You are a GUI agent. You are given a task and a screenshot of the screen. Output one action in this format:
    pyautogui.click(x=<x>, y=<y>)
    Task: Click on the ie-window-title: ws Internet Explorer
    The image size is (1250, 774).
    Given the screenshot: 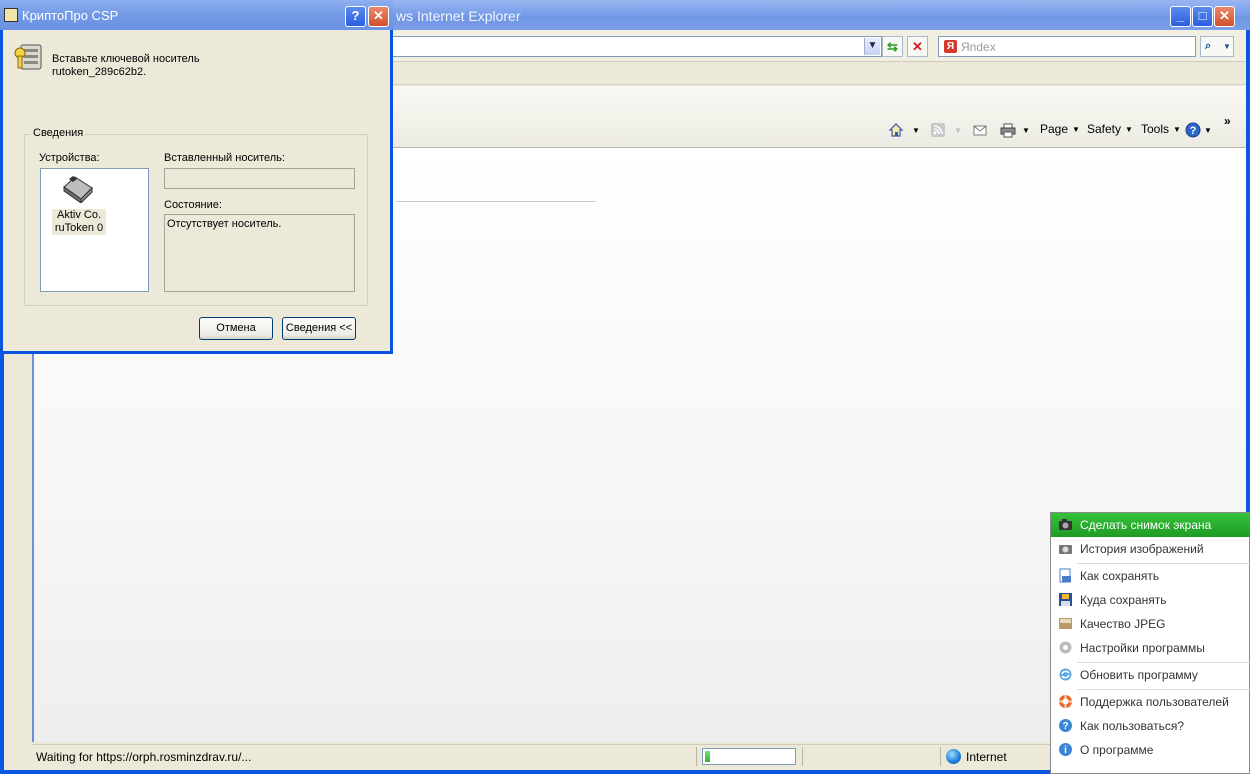 What is the action you would take?
    pyautogui.click(x=458, y=16)
    